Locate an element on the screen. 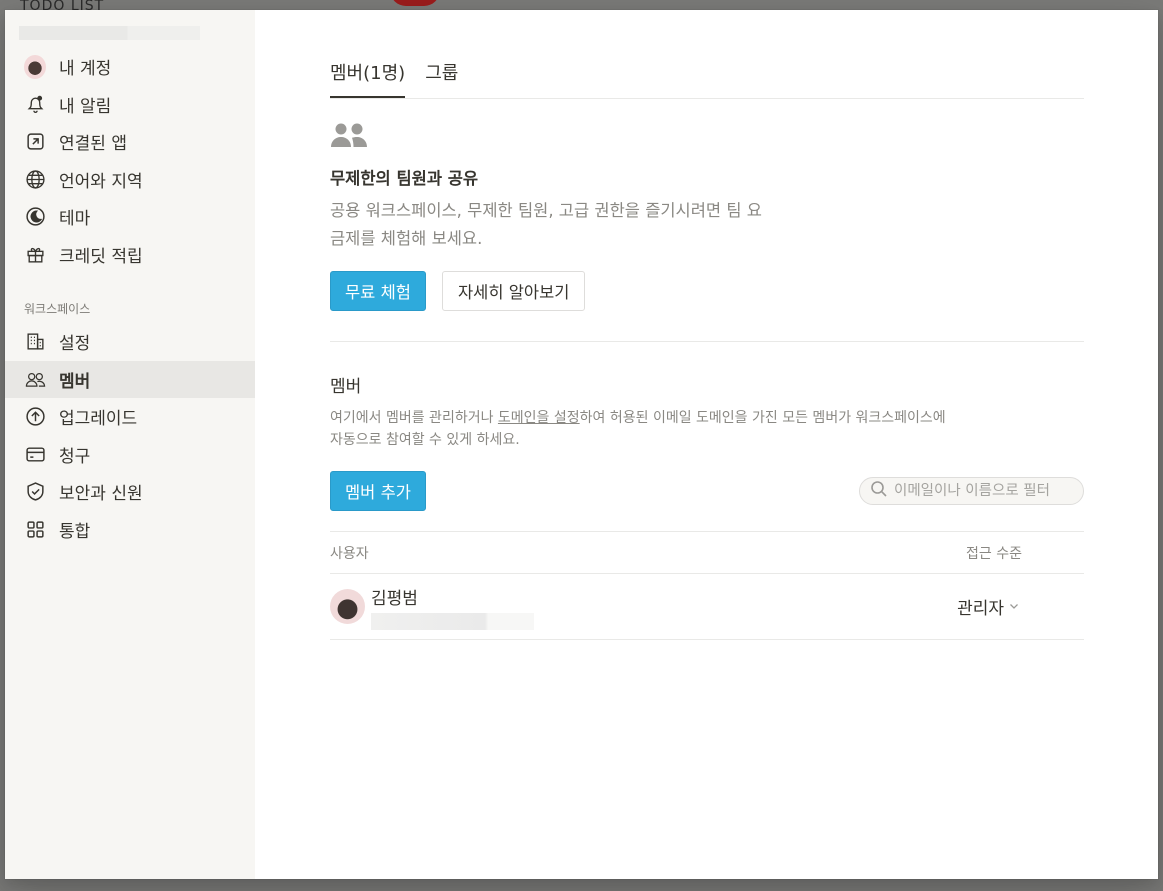 The height and width of the screenshot is (891, 1163). sidebar-item-label: 업그레이드 is located at coordinates (98, 419).